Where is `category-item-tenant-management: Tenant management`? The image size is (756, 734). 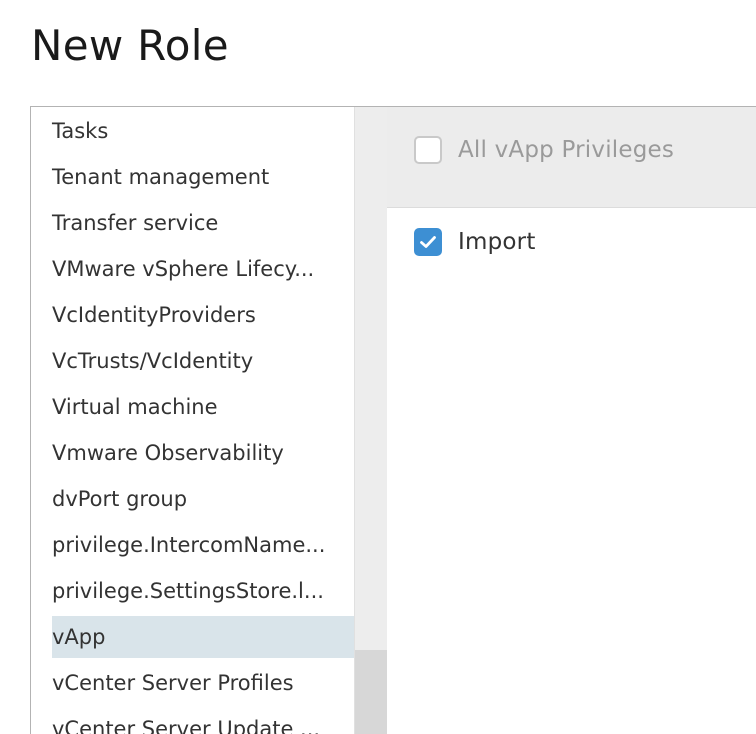 category-item-tenant-management: Tenant management is located at coordinates (192, 177).